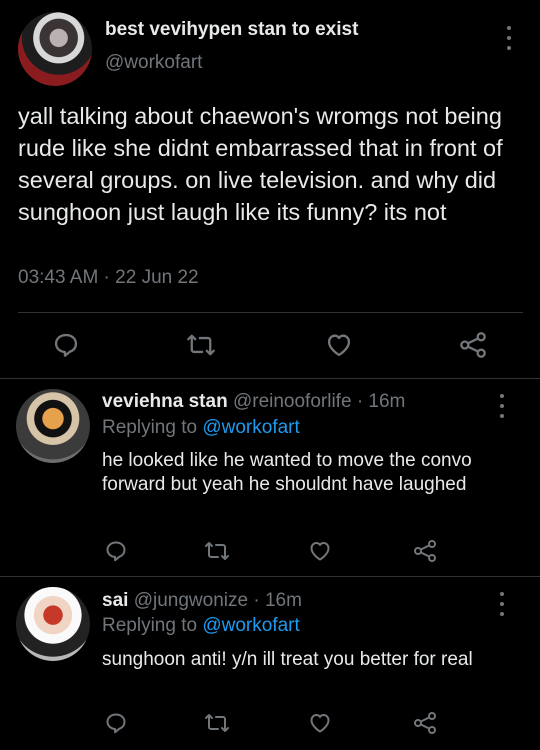  I want to click on display-name: sai, so click(115, 600).